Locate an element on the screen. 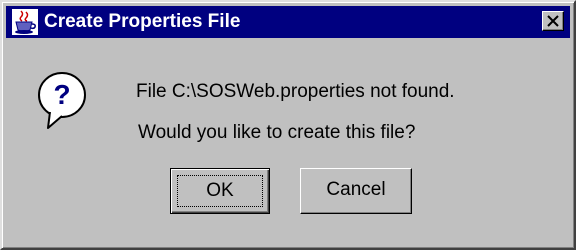  title-bar: Create Properties File is located at coordinates (288, 22).